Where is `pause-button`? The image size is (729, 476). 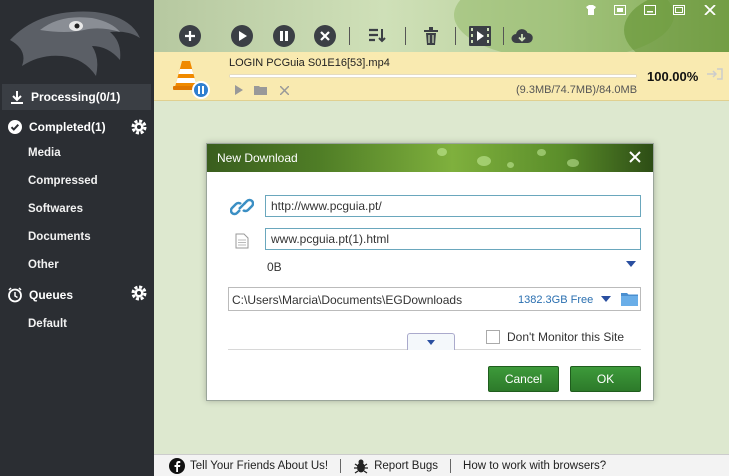
pause-button is located at coordinates (284, 36).